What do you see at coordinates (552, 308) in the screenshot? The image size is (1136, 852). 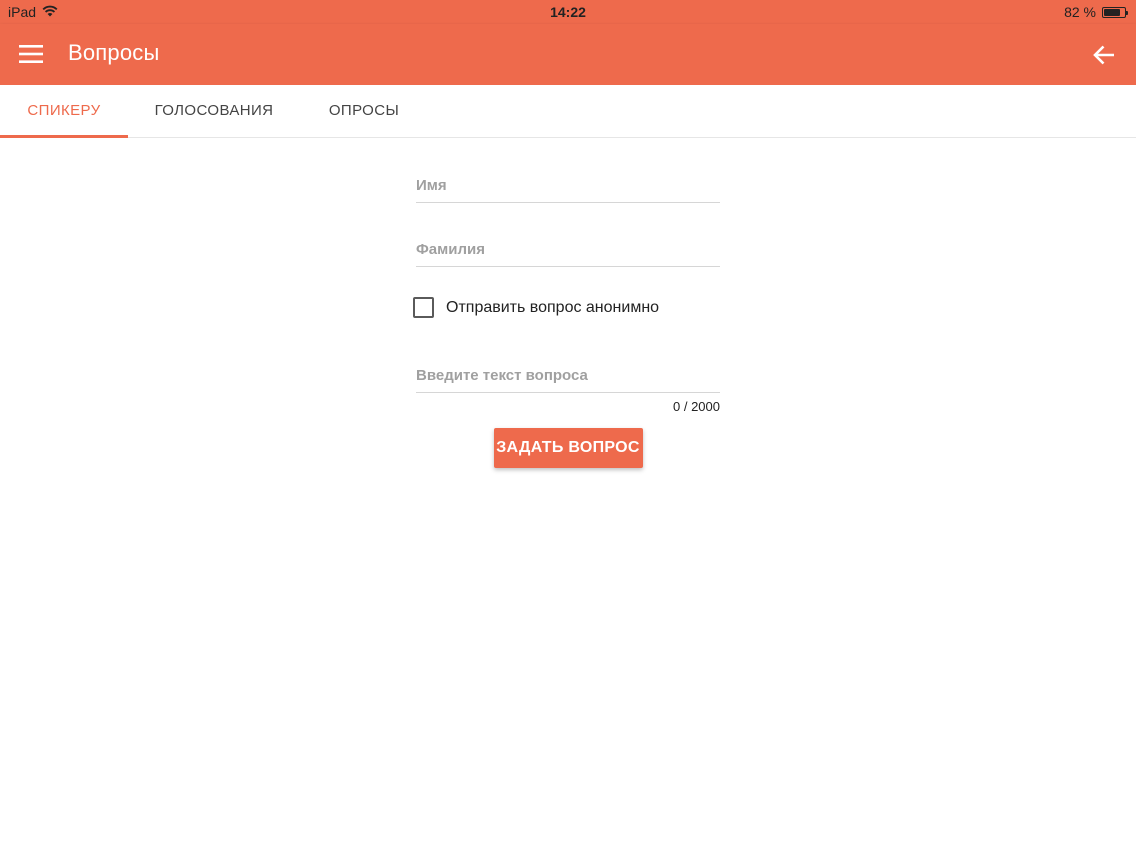 I see `anonymous-label: Отправить вопрос анонимно` at bounding box center [552, 308].